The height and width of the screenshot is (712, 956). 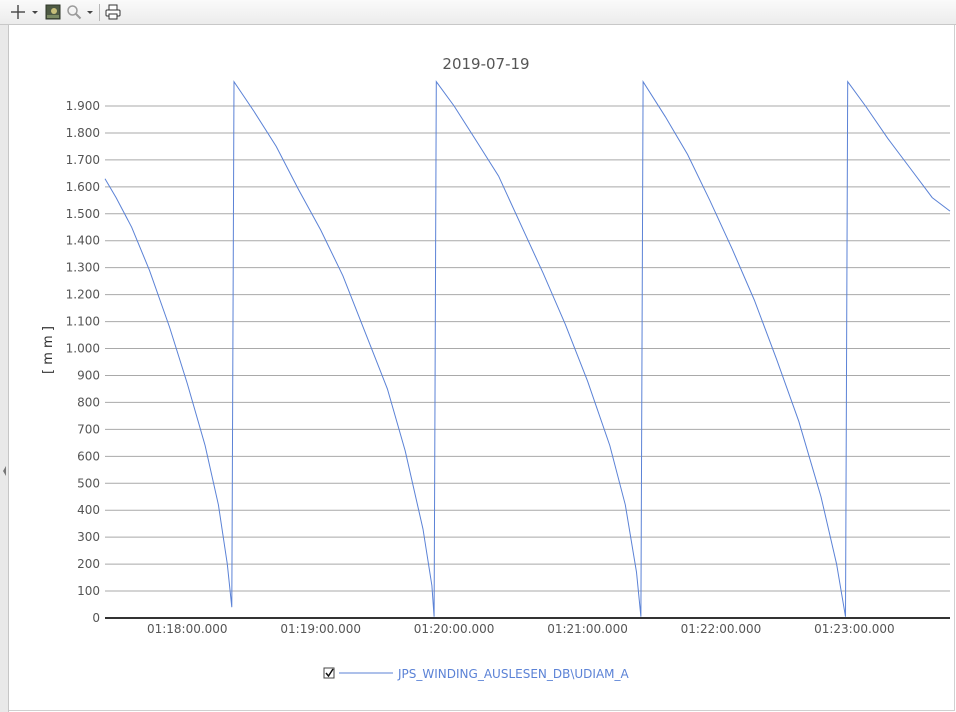 What do you see at coordinates (83, 268) in the screenshot?
I see `y-tick-label: 1.300` at bounding box center [83, 268].